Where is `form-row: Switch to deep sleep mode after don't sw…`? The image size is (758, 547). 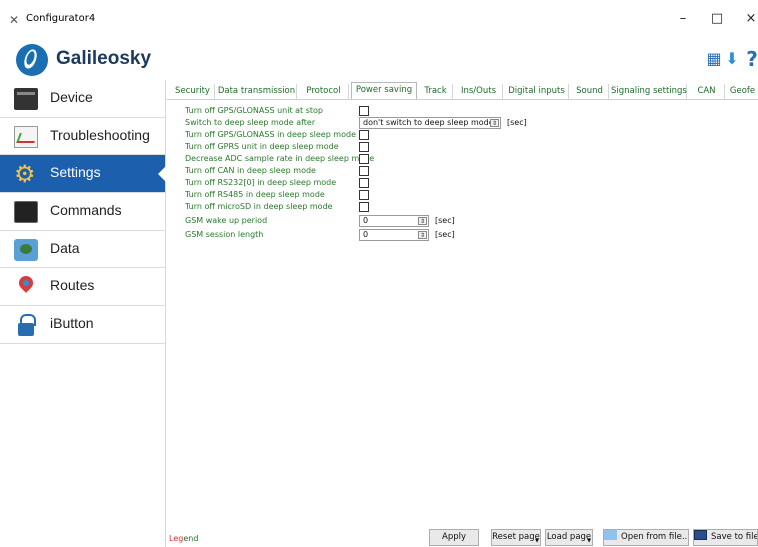
form-row: Switch to deep sleep mode after don't sw… is located at coordinates (465, 123).